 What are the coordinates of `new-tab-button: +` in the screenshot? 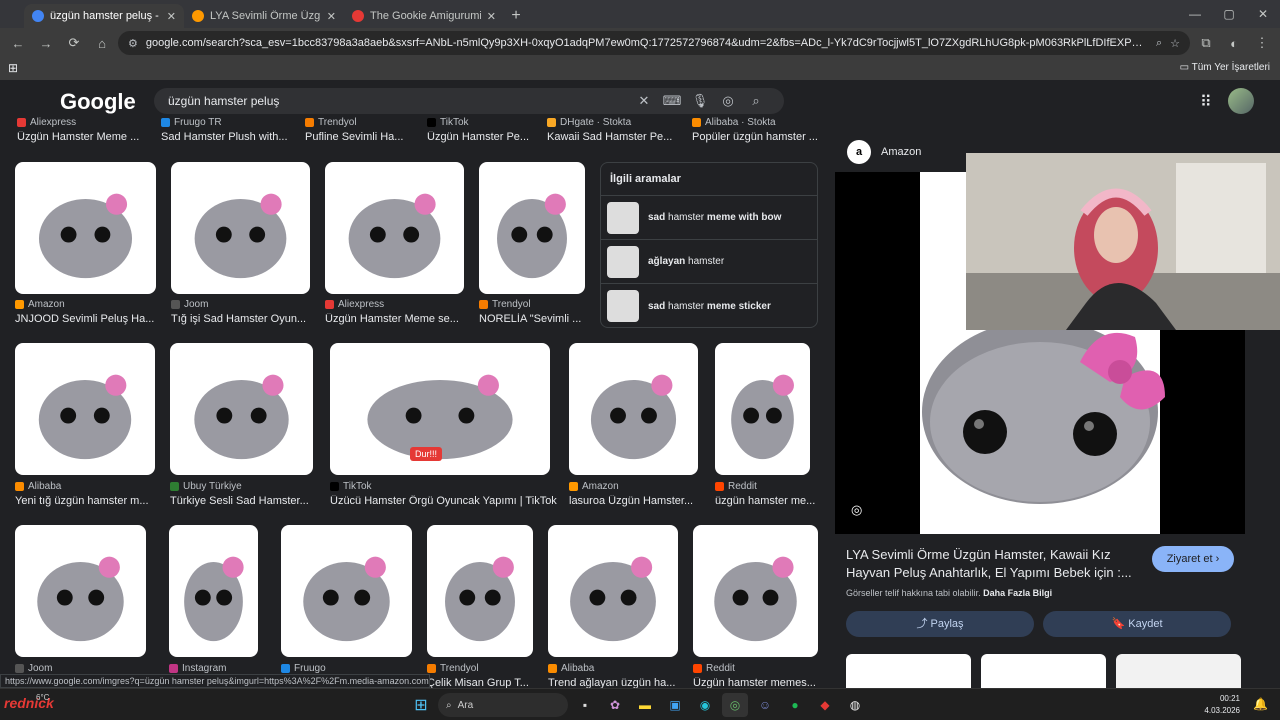 It's located at (516, 16).